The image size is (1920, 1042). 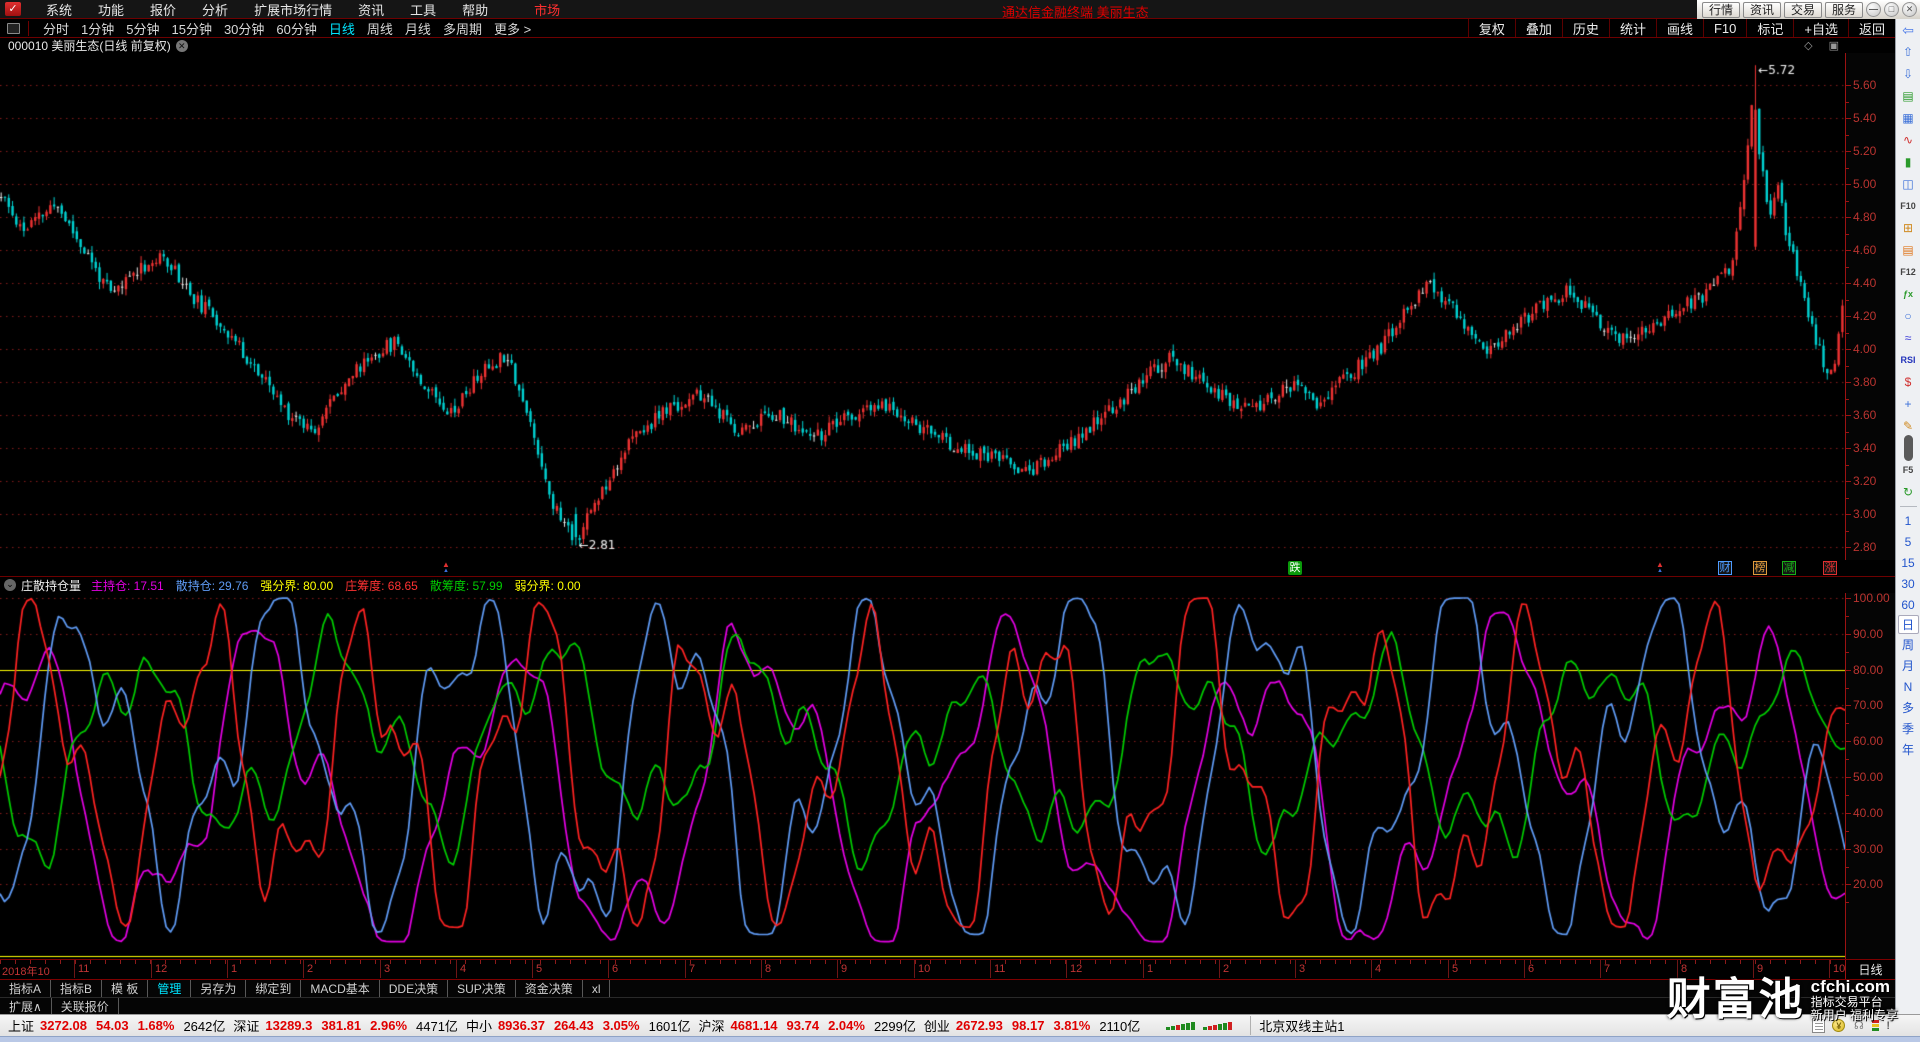 What do you see at coordinates (340, 988) in the screenshot?
I see `indicator-tab: MACD基本` at bounding box center [340, 988].